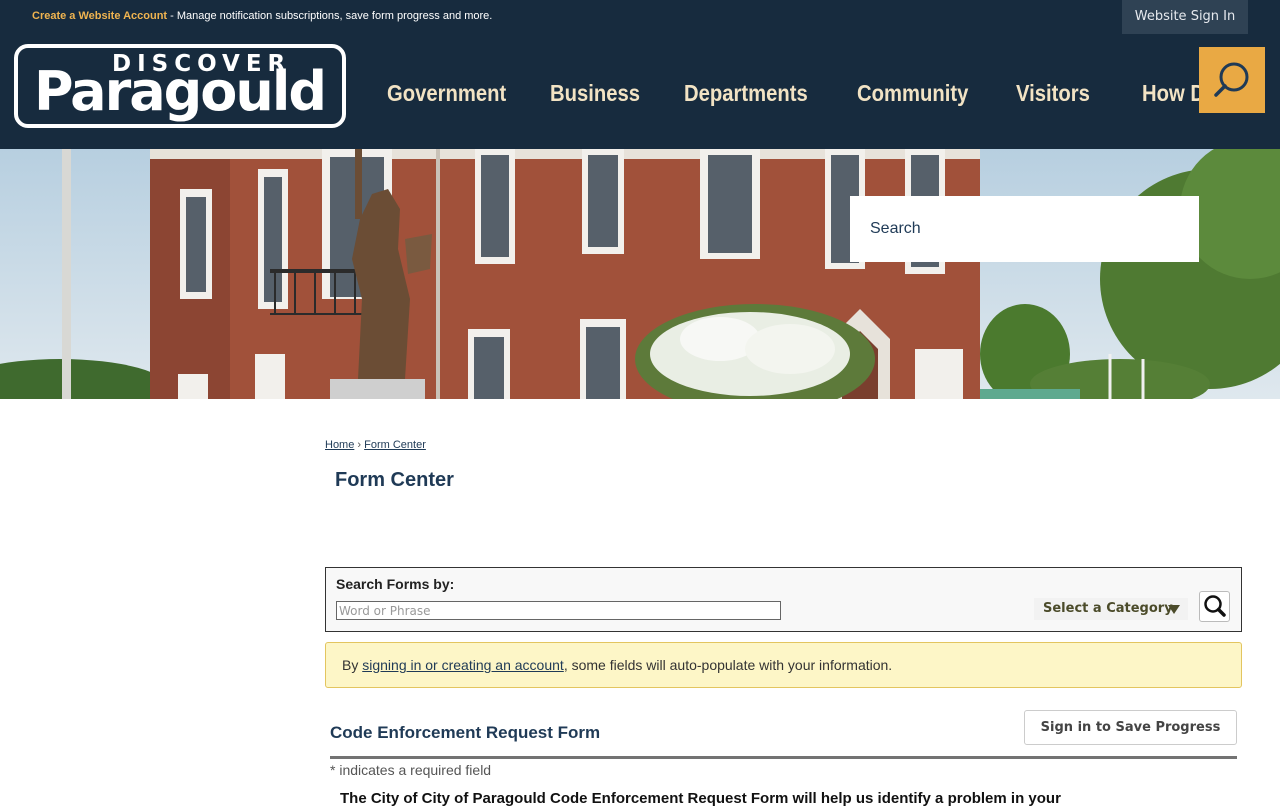  I want to click on notice-prefix: By, so click(352, 665).